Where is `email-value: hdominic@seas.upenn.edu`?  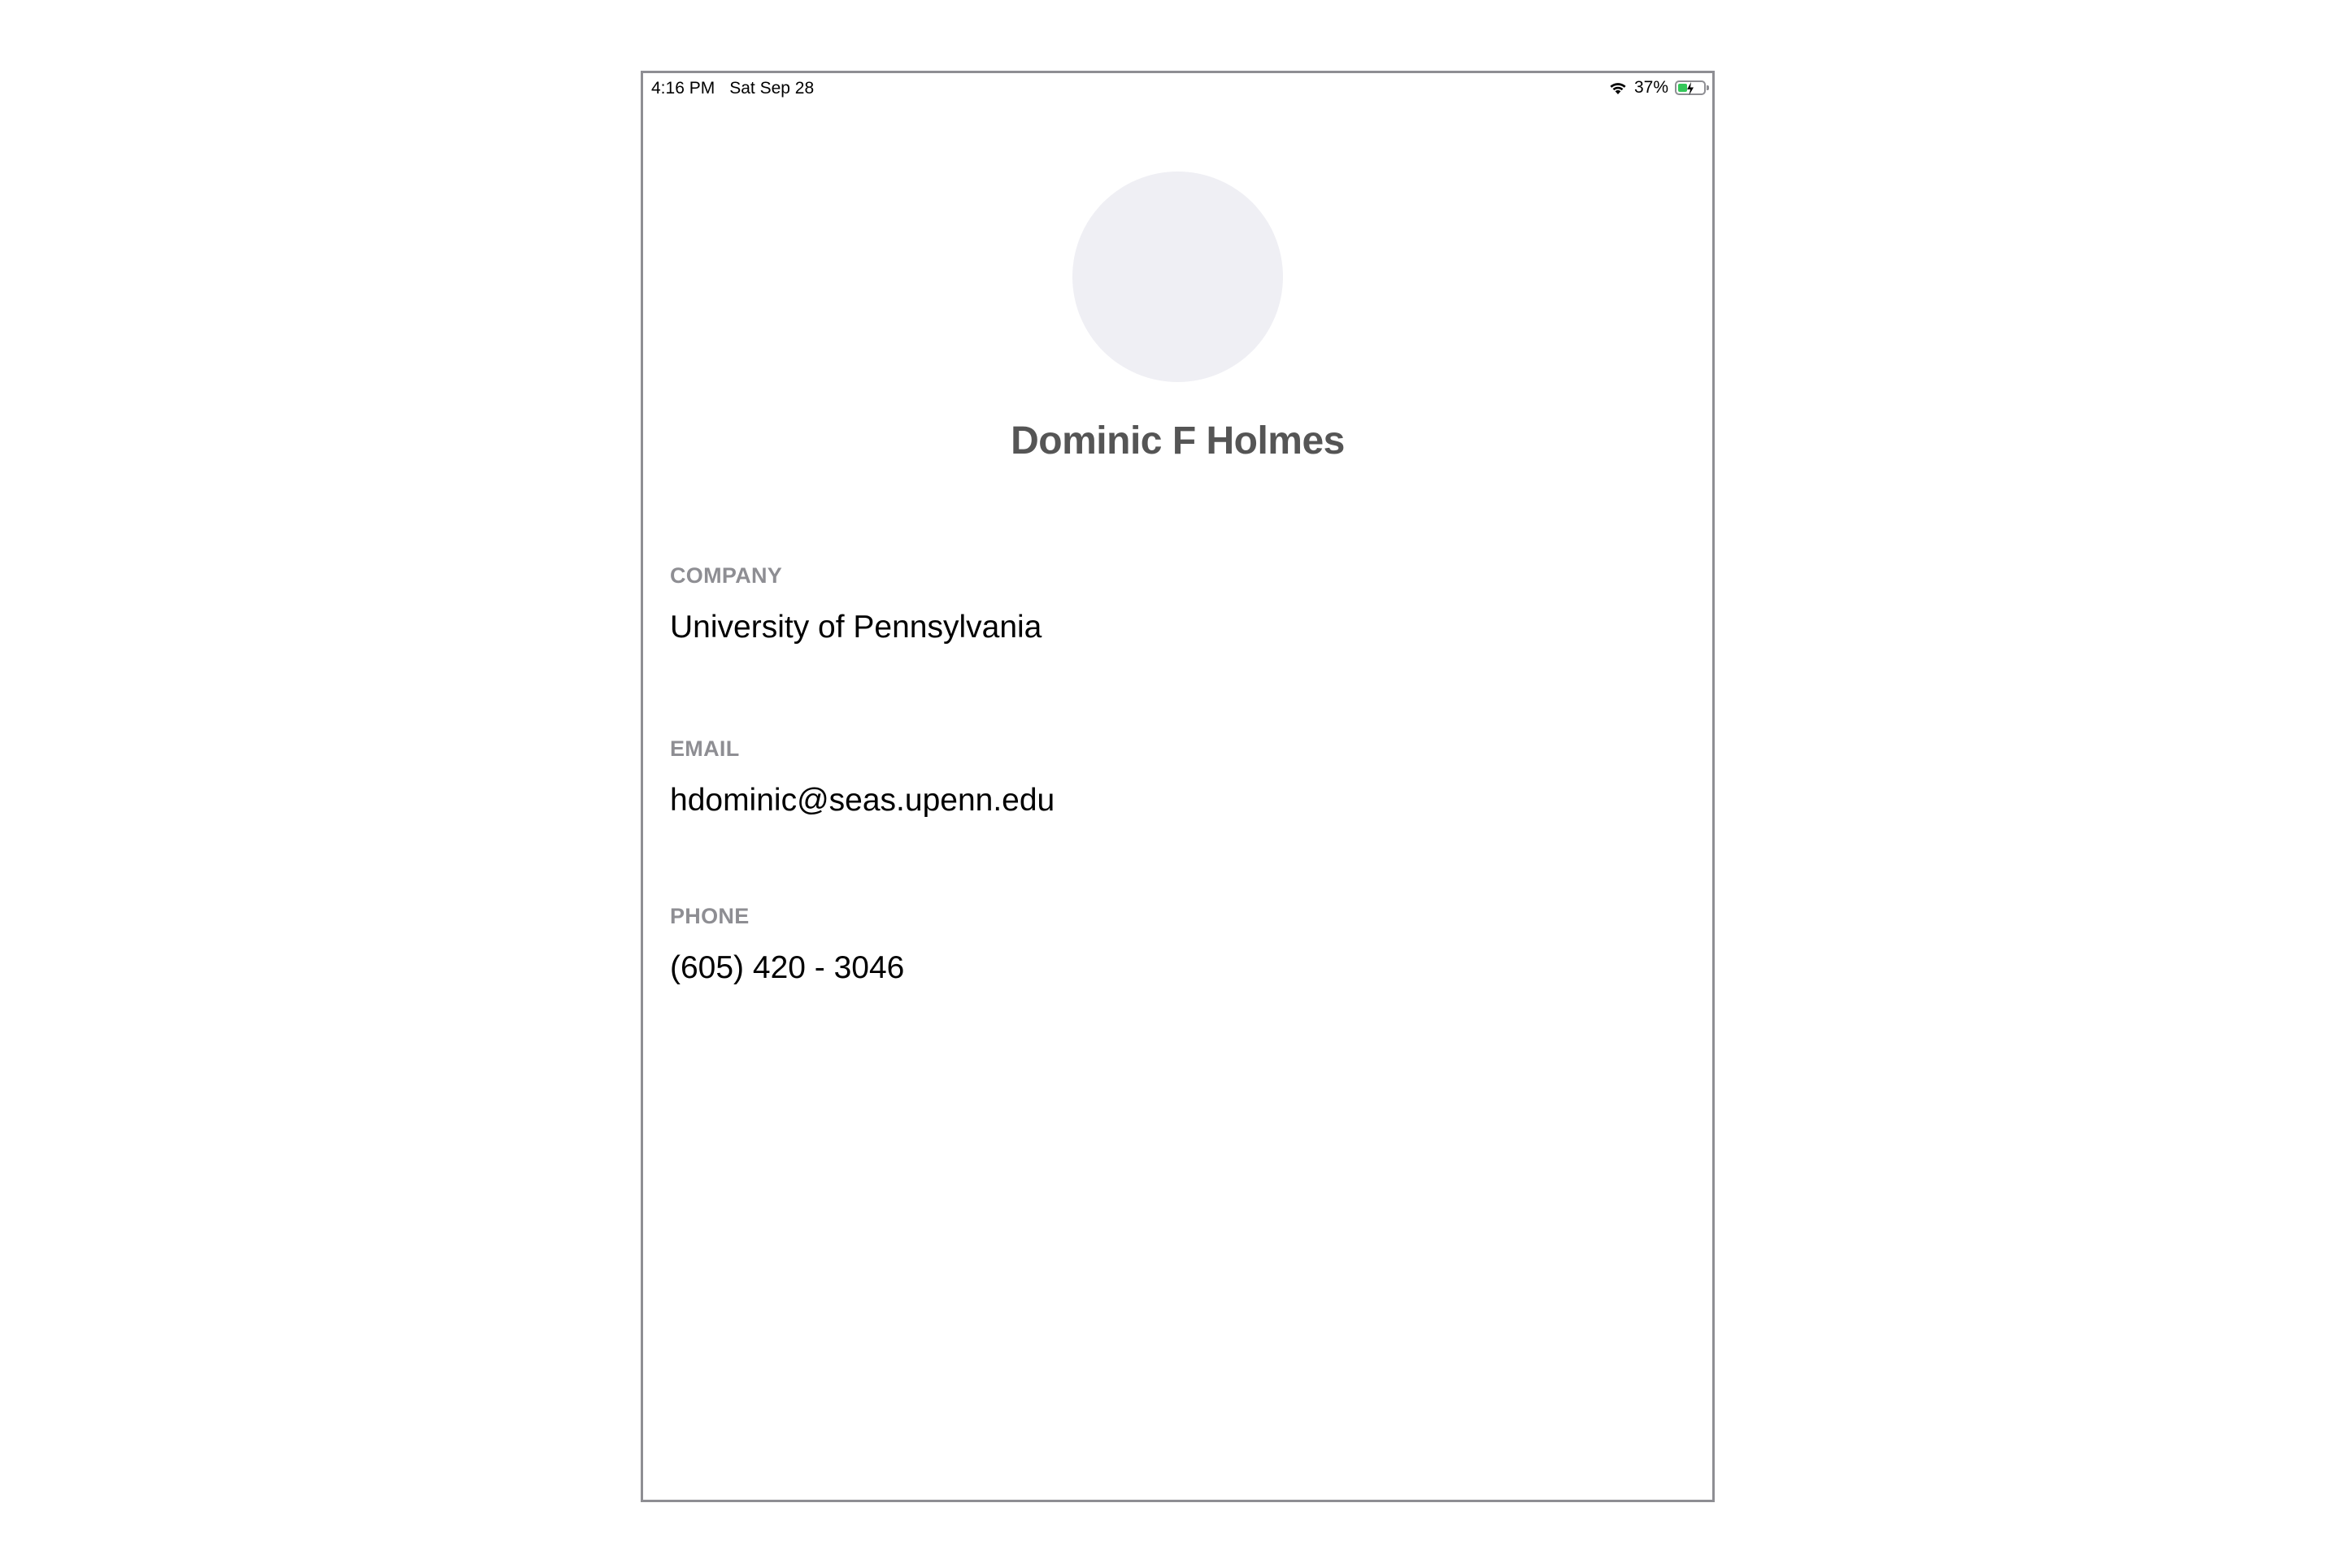
email-value: hdominic@seas.upenn.edu is located at coordinates (1177, 801).